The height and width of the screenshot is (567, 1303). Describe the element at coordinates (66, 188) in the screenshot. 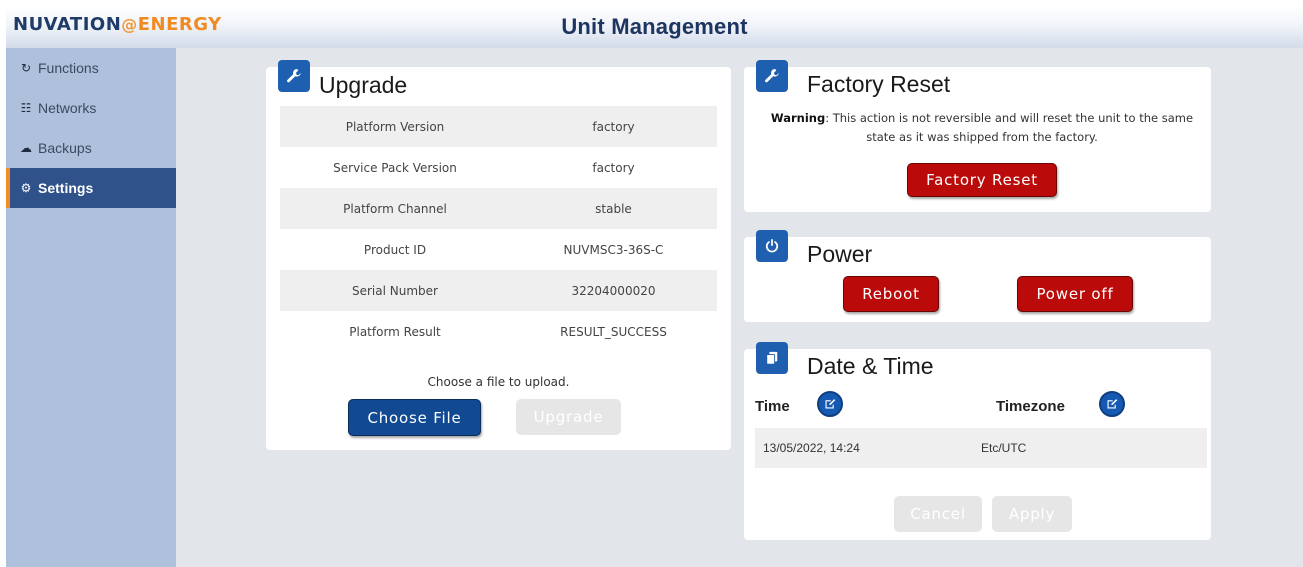

I see `sidebar-item-label: Settings` at that location.